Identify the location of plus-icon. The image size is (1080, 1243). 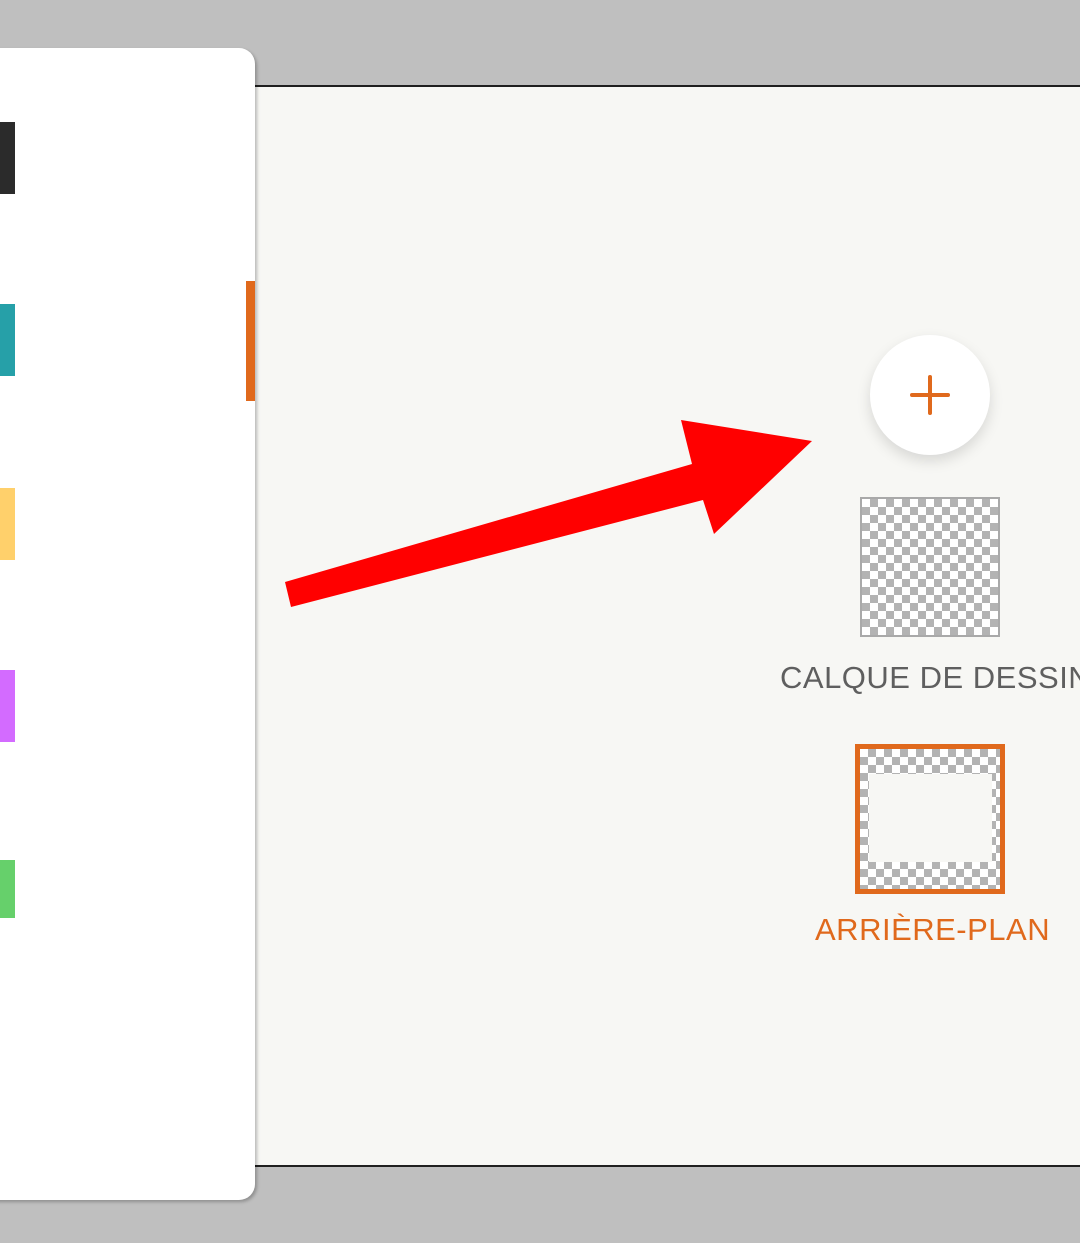
(930, 395).